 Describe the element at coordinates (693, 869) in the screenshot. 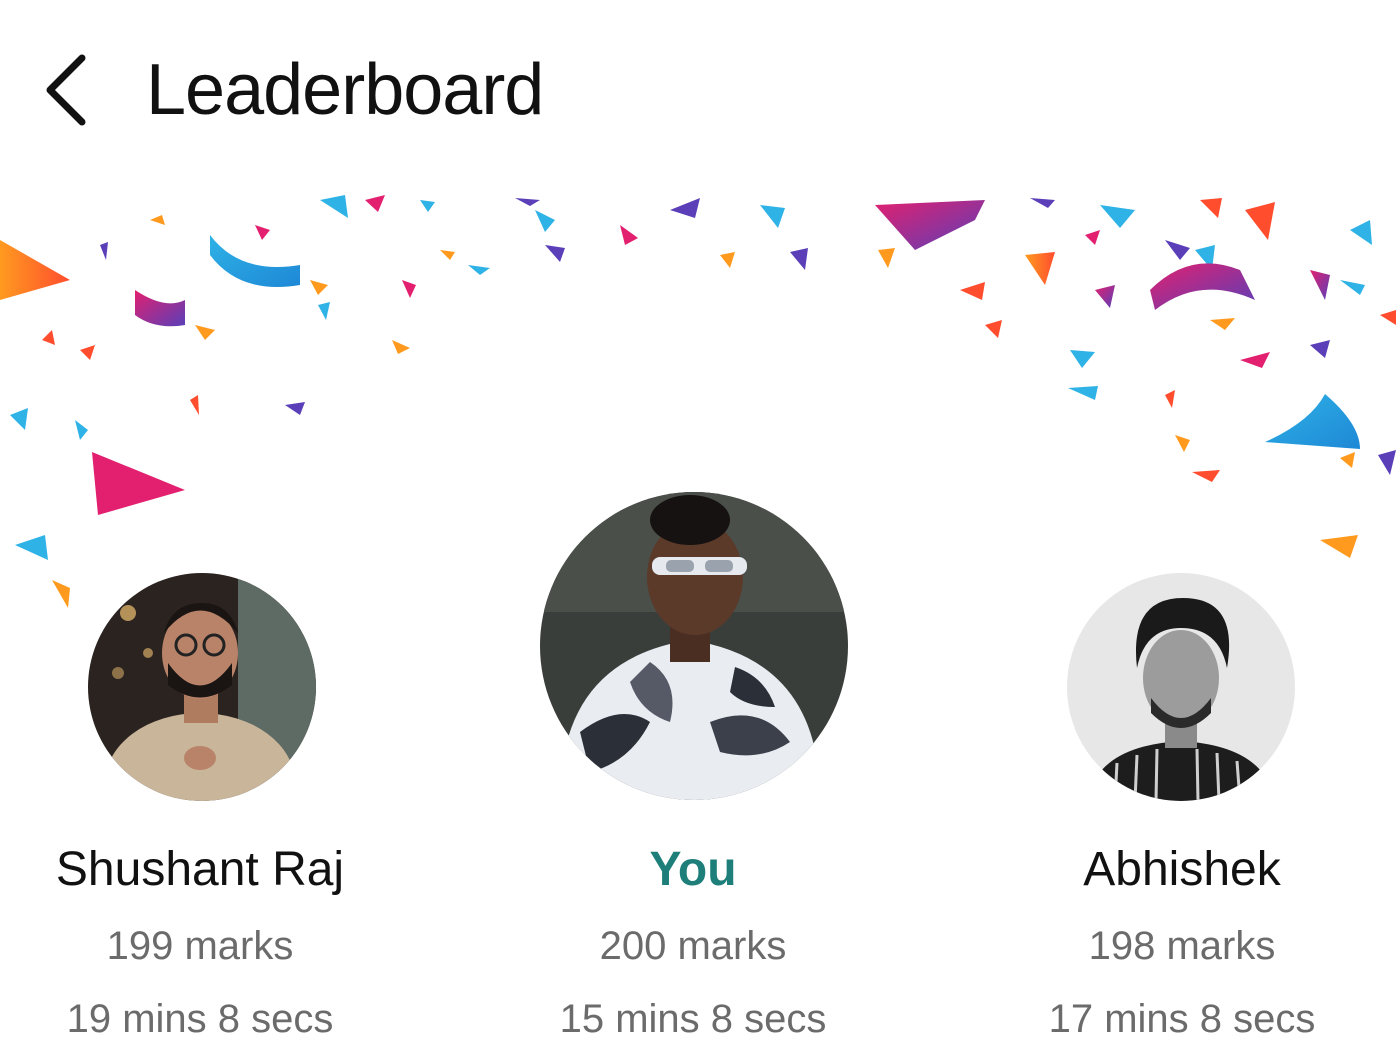

I see `leader-name-you: You` at that location.